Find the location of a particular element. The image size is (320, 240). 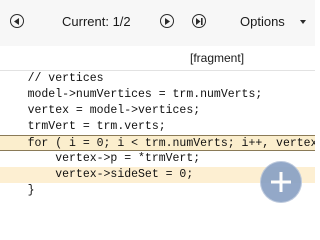

toolbar-controls: Current: 1/2 Options is located at coordinates (157, 22).